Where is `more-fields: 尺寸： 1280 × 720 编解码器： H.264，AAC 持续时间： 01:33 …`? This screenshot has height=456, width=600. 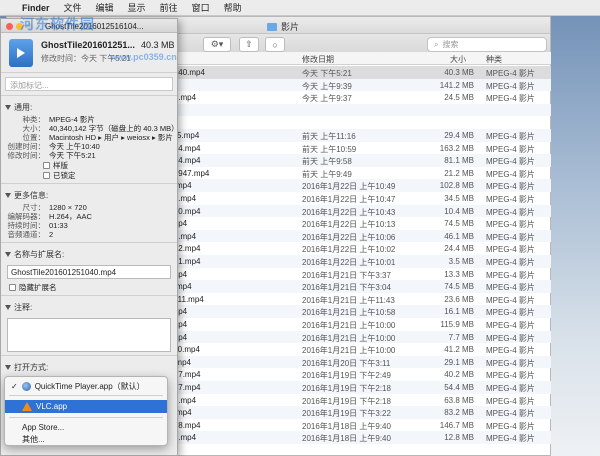
more-fields: 尺寸： 1280 × 720 编解码器： H.264，AAC 持续时间： 01:33 … is located at coordinates (89, 221).